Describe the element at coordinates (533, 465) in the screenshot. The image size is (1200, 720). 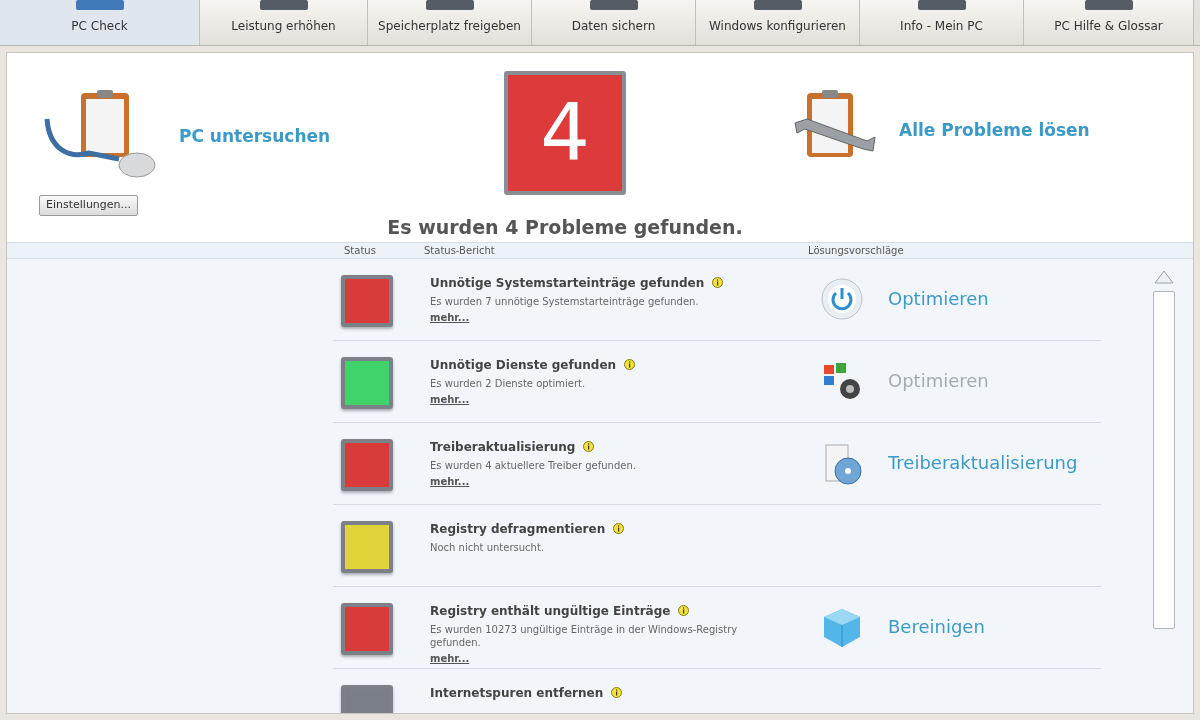
I see `report-detail: Es wurden 4 aktuellere Treiber gefunden.` at that location.